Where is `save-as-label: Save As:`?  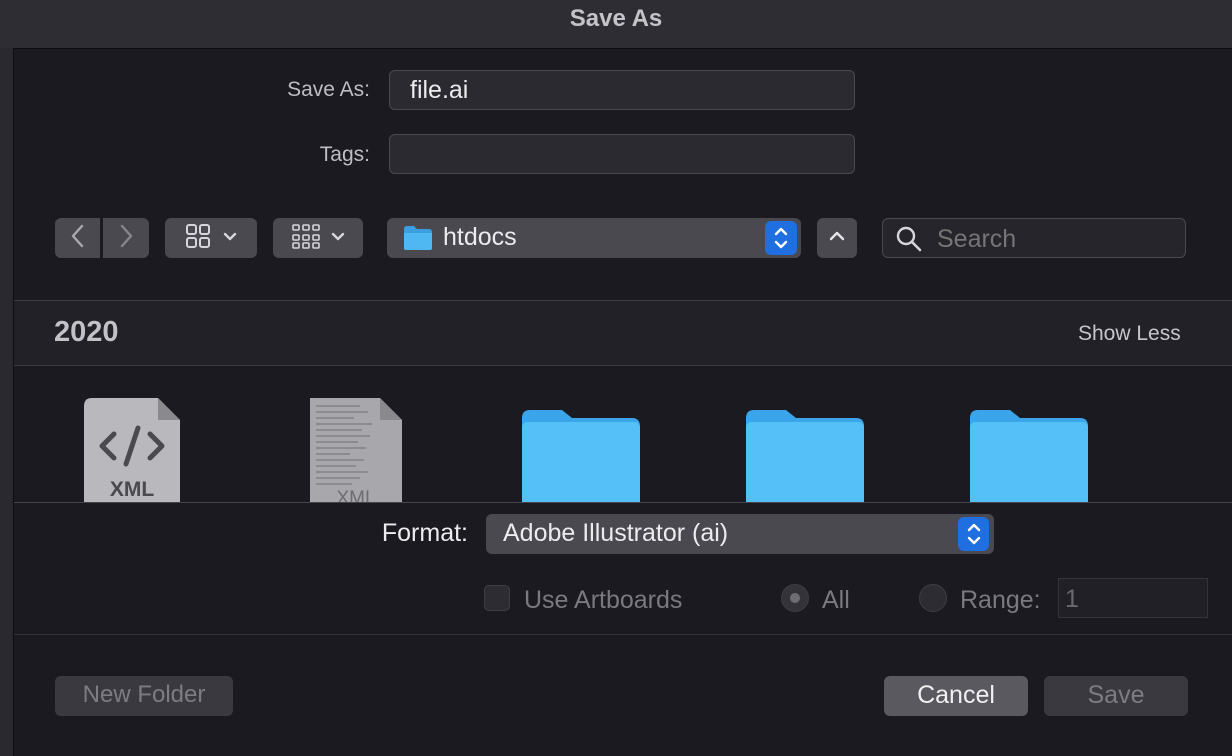 save-as-label: Save As: is located at coordinates (328, 89).